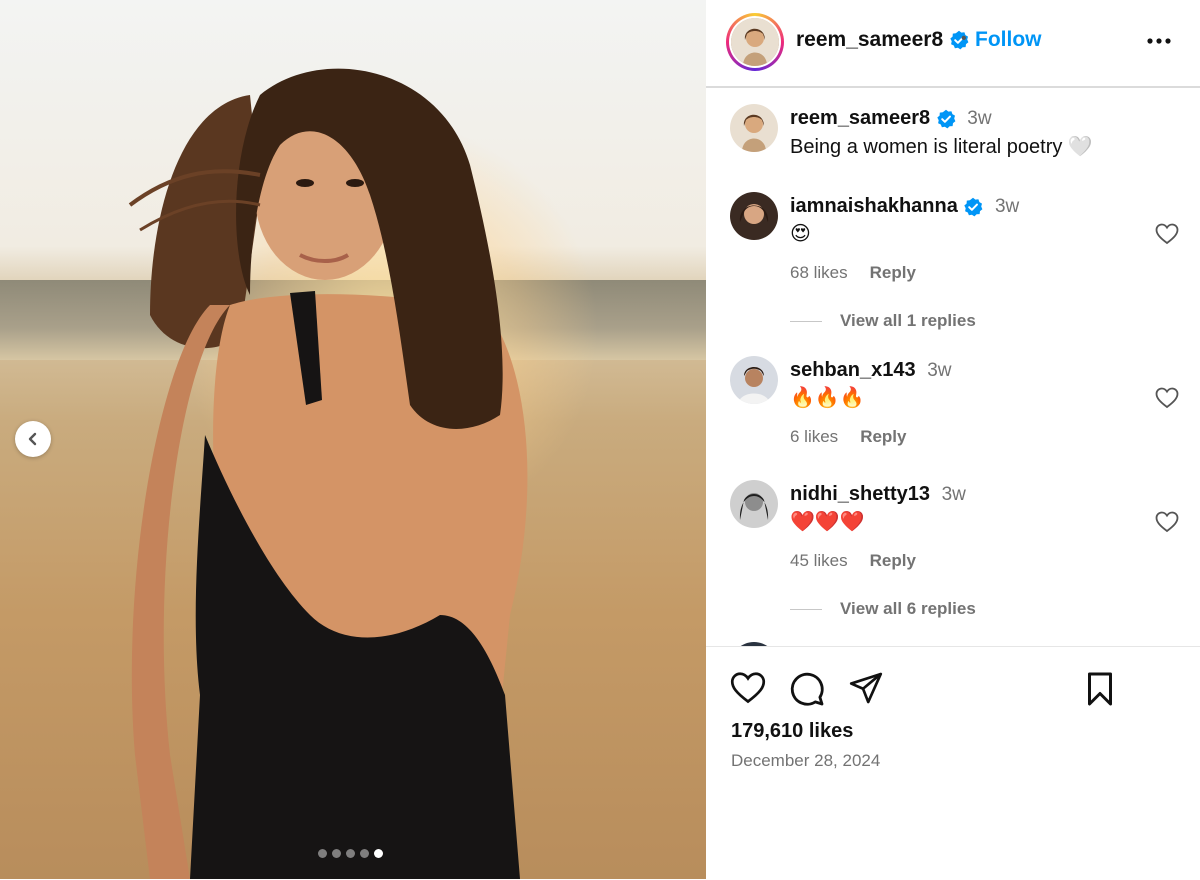  I want to click on comment-text: 😍, so click(800, 234).